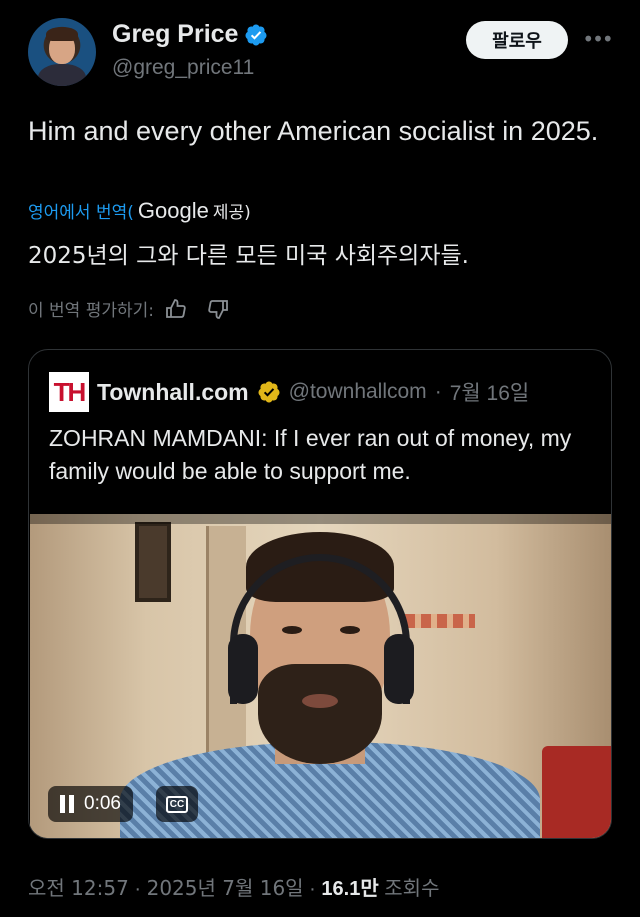 This screenshot has width=640, height=917. I want to click on tweet-meta: 오전 12:57 · 2025년 7월 16일 · 16.1만 조회수, so click(233, 886).